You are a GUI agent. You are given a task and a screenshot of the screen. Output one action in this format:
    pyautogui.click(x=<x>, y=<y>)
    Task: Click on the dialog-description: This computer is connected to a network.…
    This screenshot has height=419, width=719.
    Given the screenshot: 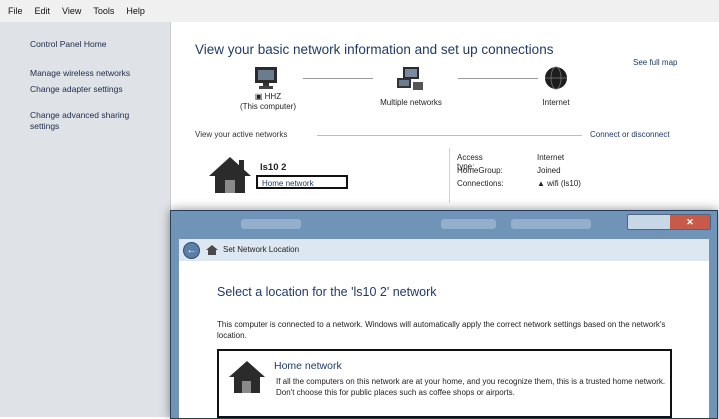 What is the action you would take?
    pyautogui.click(x=441, y=330)
    